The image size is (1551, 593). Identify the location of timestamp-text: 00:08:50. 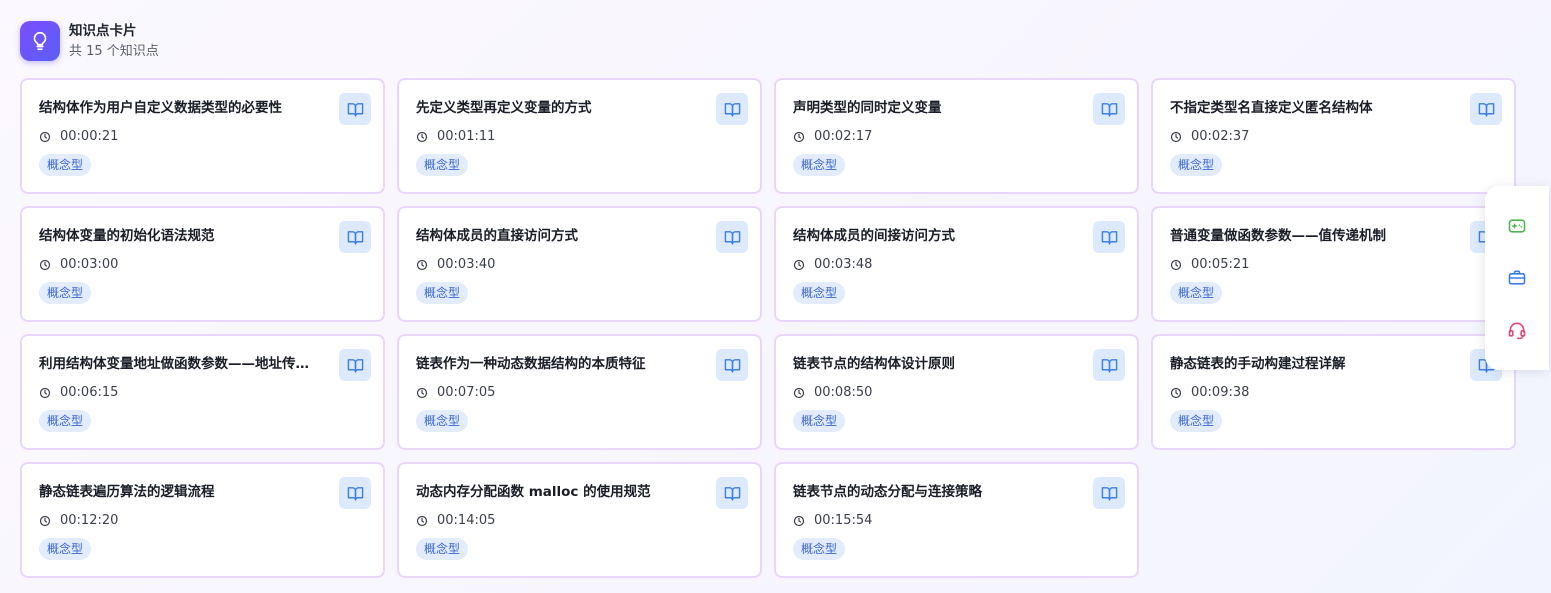
(843, 392).